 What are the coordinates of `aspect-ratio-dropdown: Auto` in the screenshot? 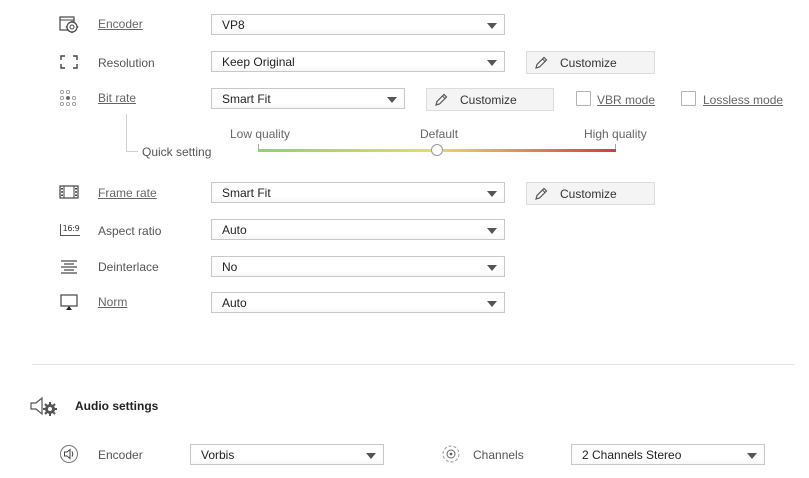 It's located at (358, 229).